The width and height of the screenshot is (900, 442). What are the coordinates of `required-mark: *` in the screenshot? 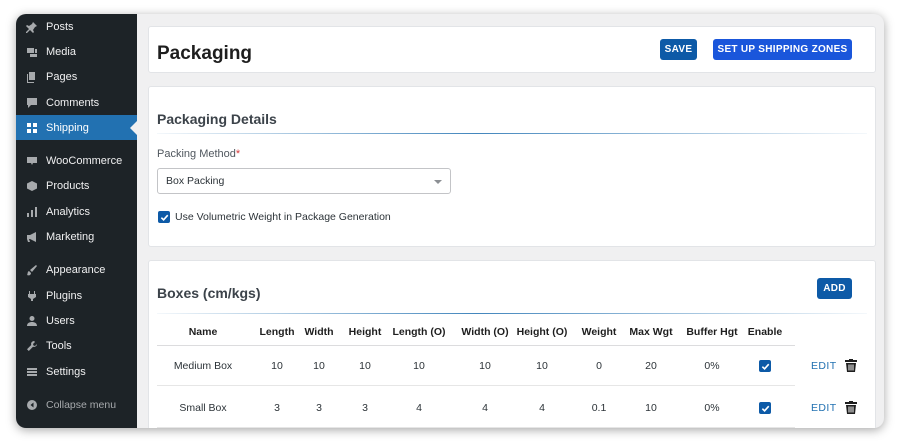 It's located at (238, 154).